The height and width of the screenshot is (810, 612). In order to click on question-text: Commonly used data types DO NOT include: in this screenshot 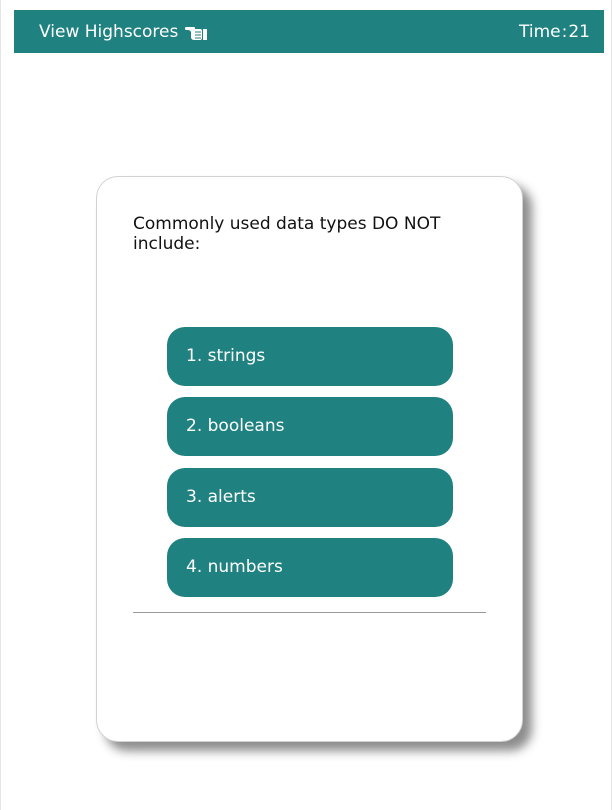, I will do `click(287, 234)`.